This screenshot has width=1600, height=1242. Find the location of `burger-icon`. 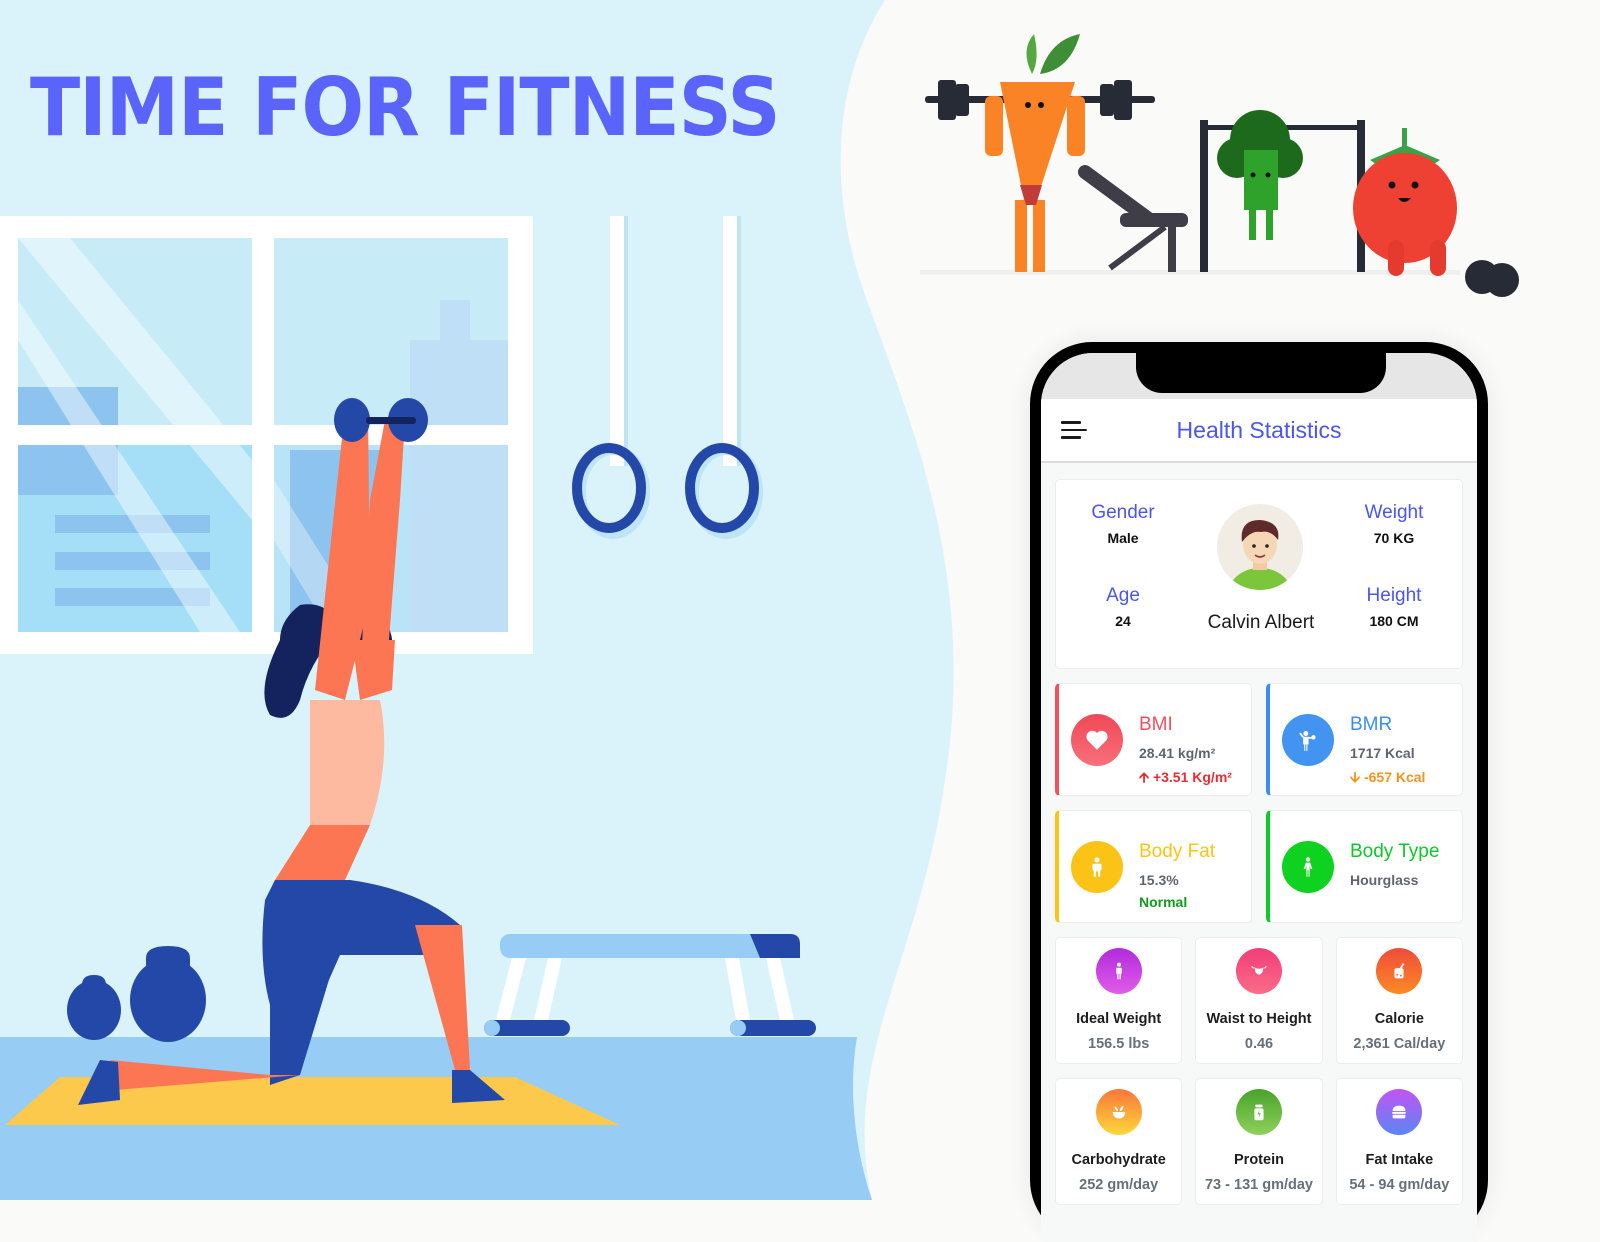

burger-icon is located at coordinates (1399, 1112).